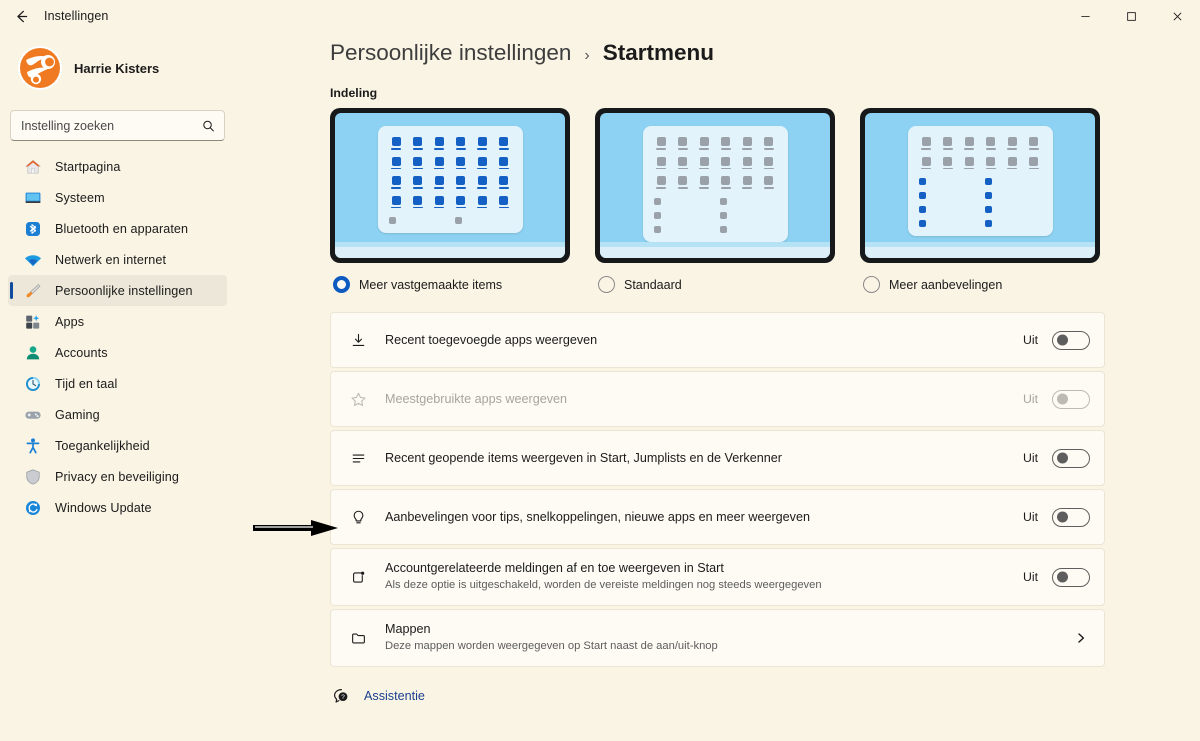  What do you see at coordinates (715, 284) in the screenshot?
I see `layout-radio-row: Standaard` at bounding box center [715, 284].